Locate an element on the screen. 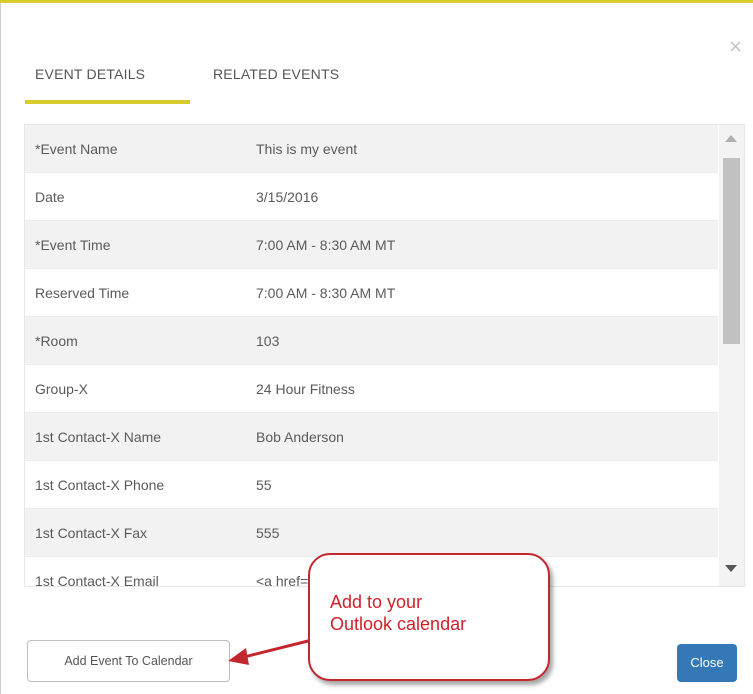 The width and height of the screenshot is (753, 694). callout-line-1: Add to your is located at coordinates (376, 602).